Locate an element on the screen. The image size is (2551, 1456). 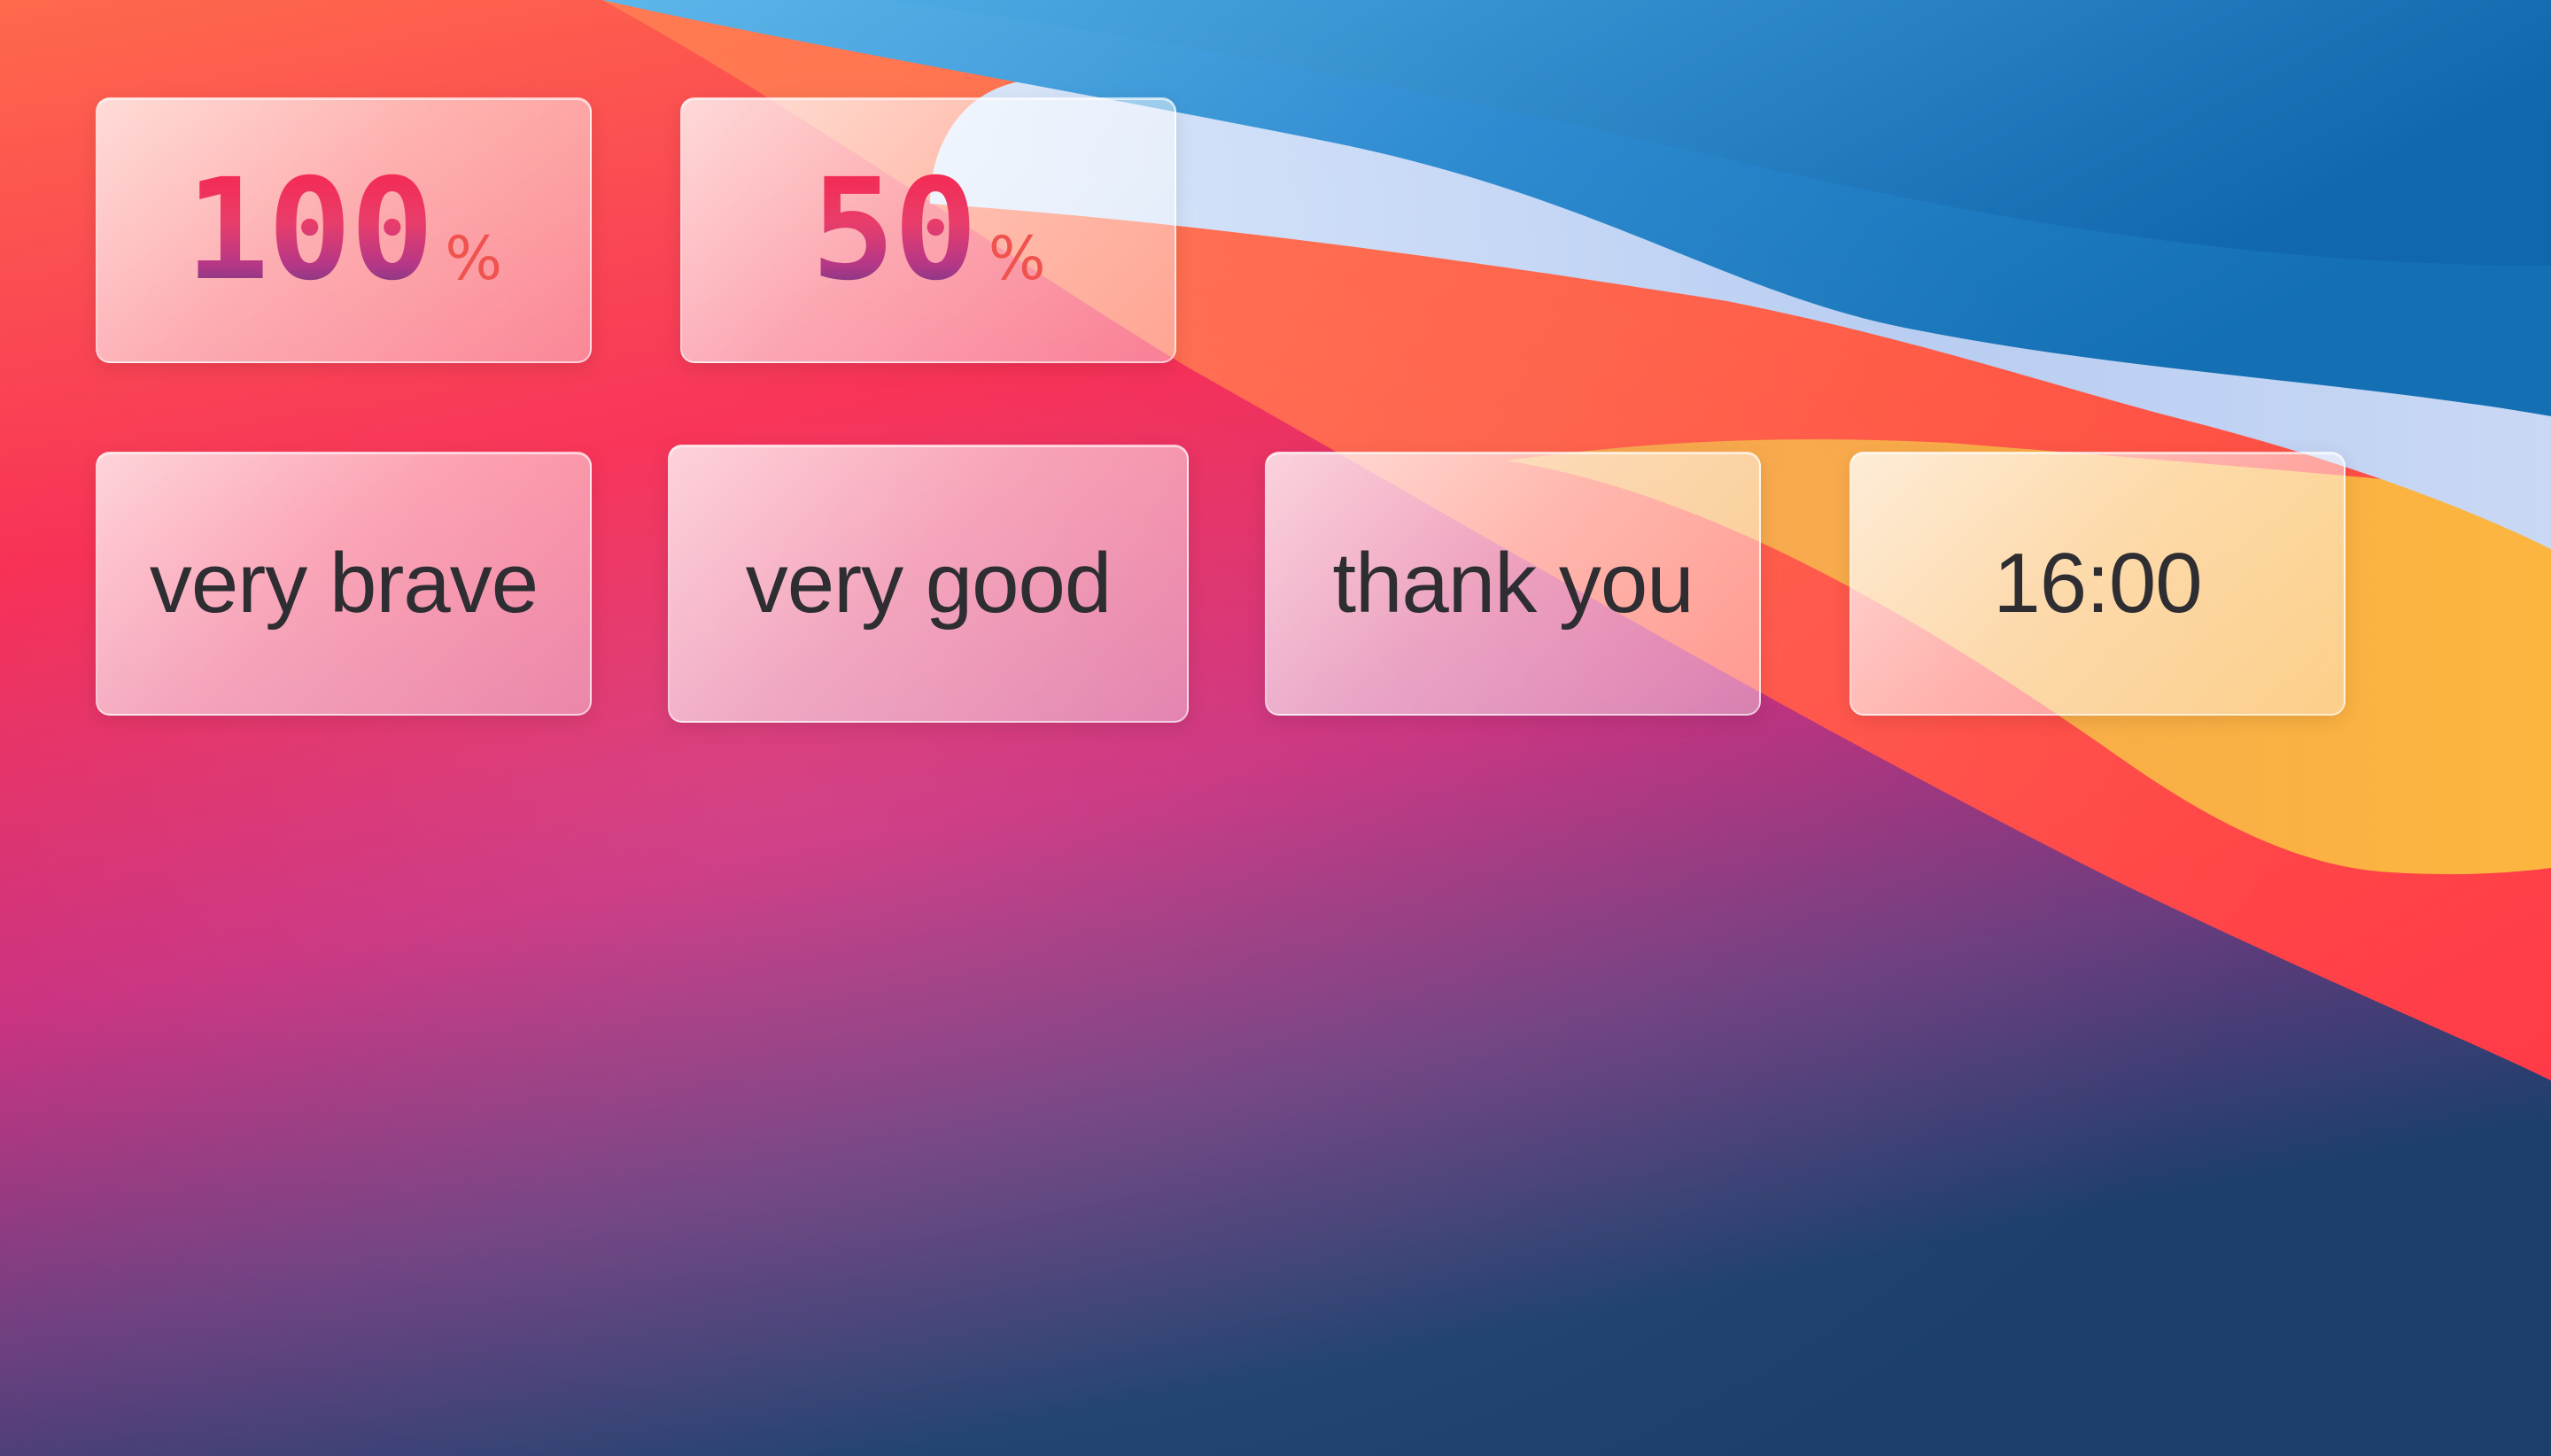
text-card-very-good: very good is located at coordinates (929, 584).